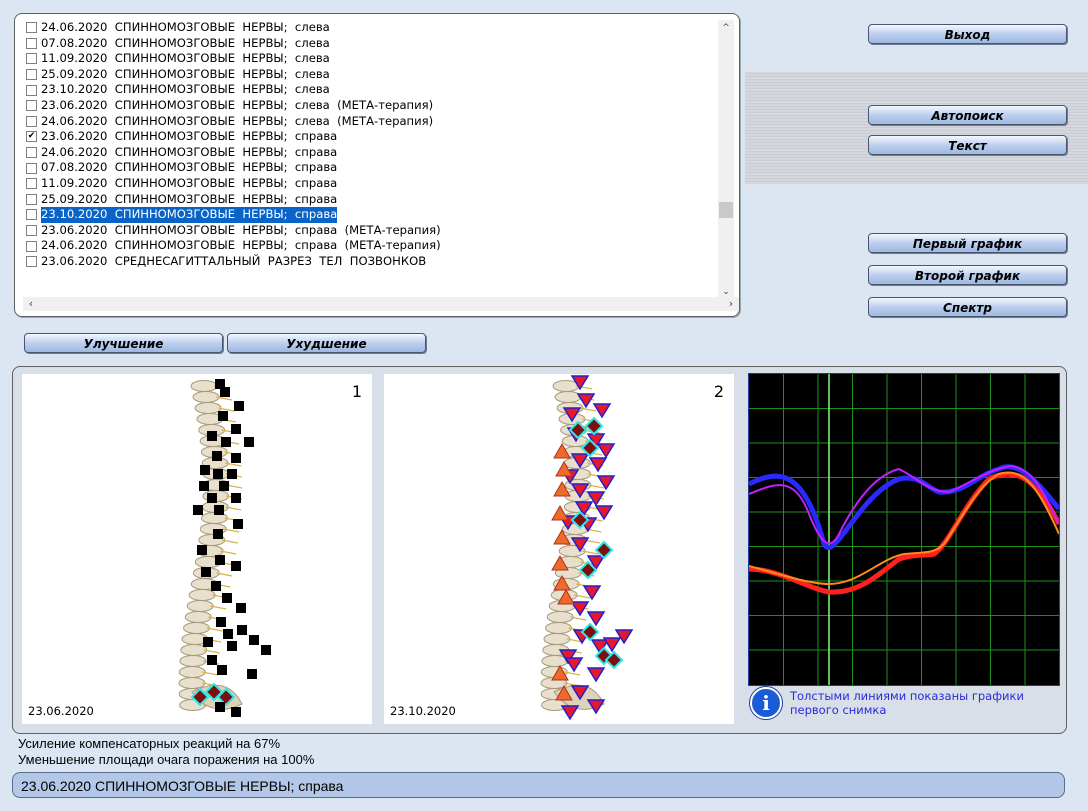 This screenshot has width=1088, height=811. Describe the element at coordinates (726, 160) in the screenshot. I see `vertical-scrollbar: ^ ⌄` at that location.